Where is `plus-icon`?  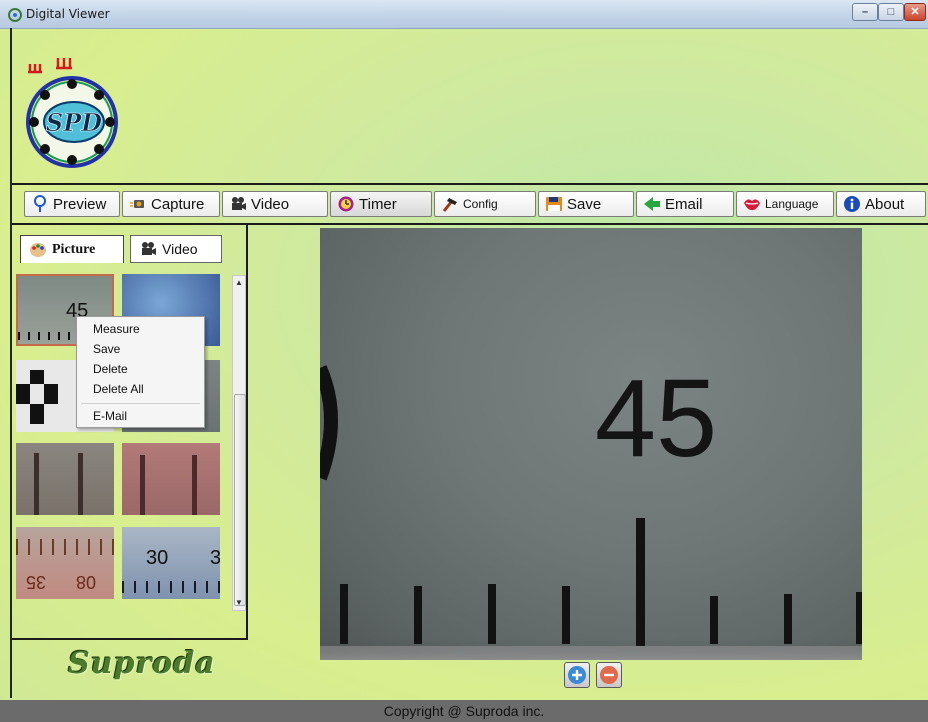
plus-icon is located at coordinates (577, 675).